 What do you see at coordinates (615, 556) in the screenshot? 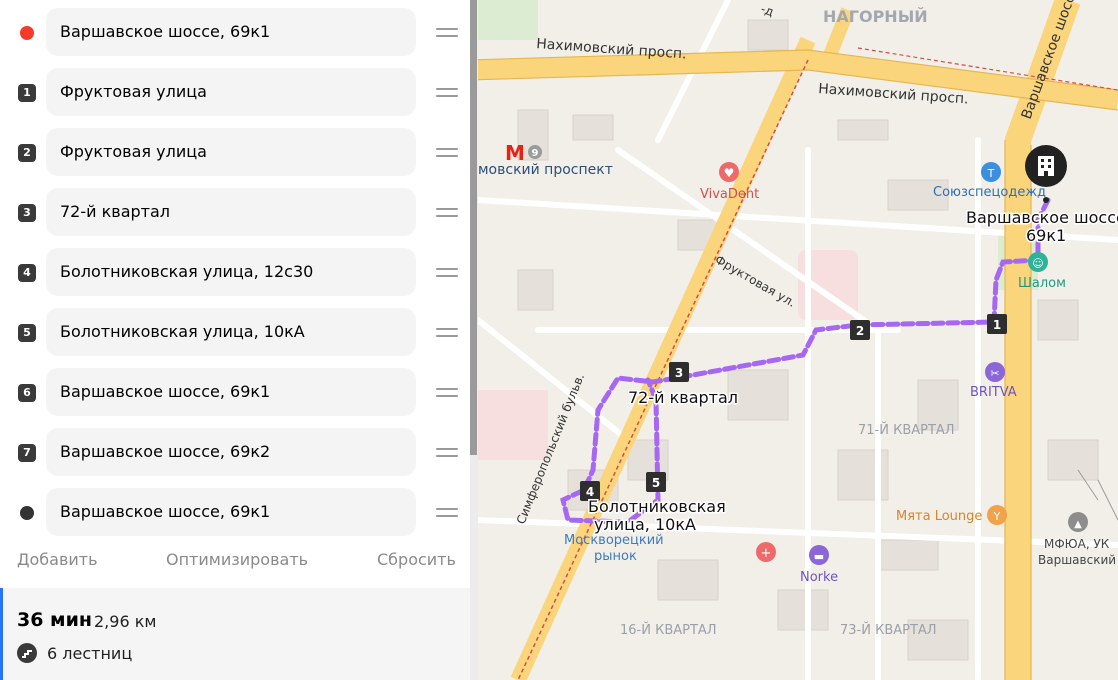
I see `poi-label: рынок` at bounding box center [615, 556].